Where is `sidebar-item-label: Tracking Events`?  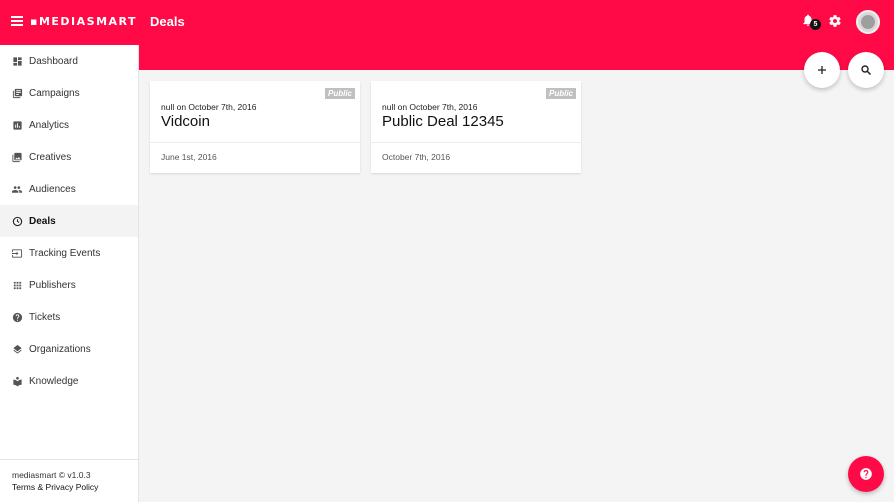
sidebar-item-label: Tracking Events is located at coordinates (65, 253).